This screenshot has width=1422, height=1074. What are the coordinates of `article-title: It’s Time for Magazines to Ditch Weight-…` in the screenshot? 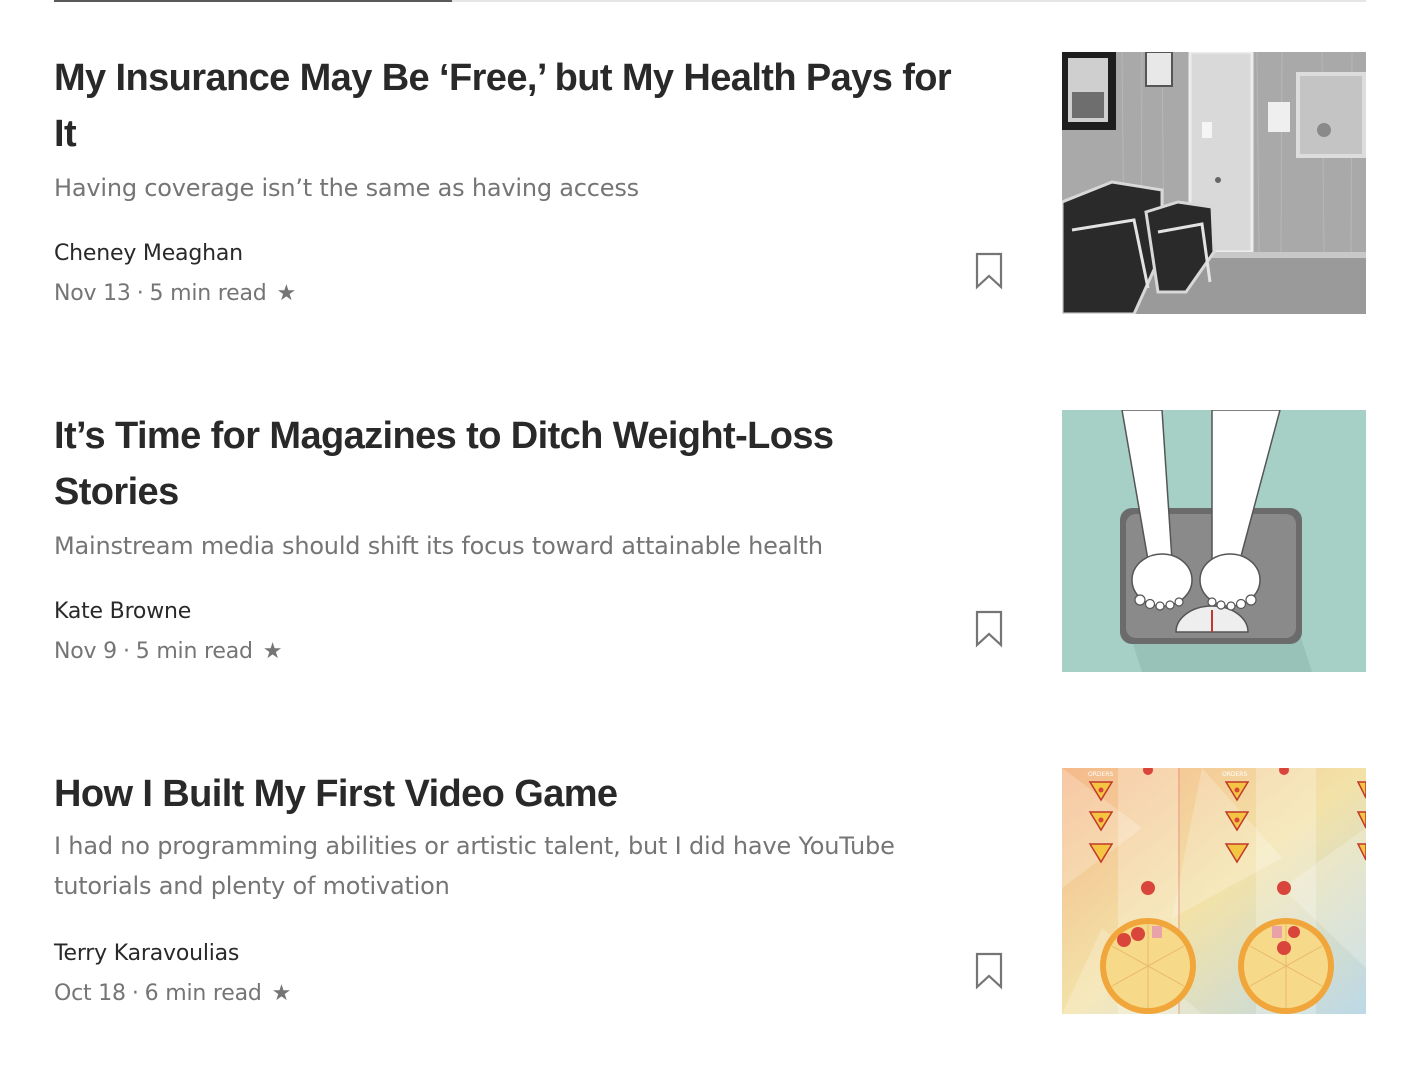 It's located at (504, 464).